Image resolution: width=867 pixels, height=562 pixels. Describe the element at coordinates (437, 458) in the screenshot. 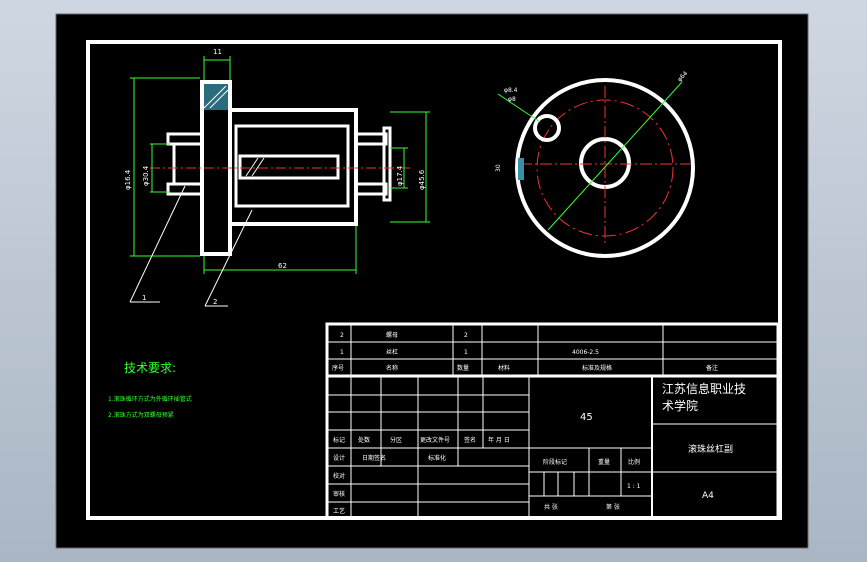

I see `tb-standardize: 标准化` at that location.